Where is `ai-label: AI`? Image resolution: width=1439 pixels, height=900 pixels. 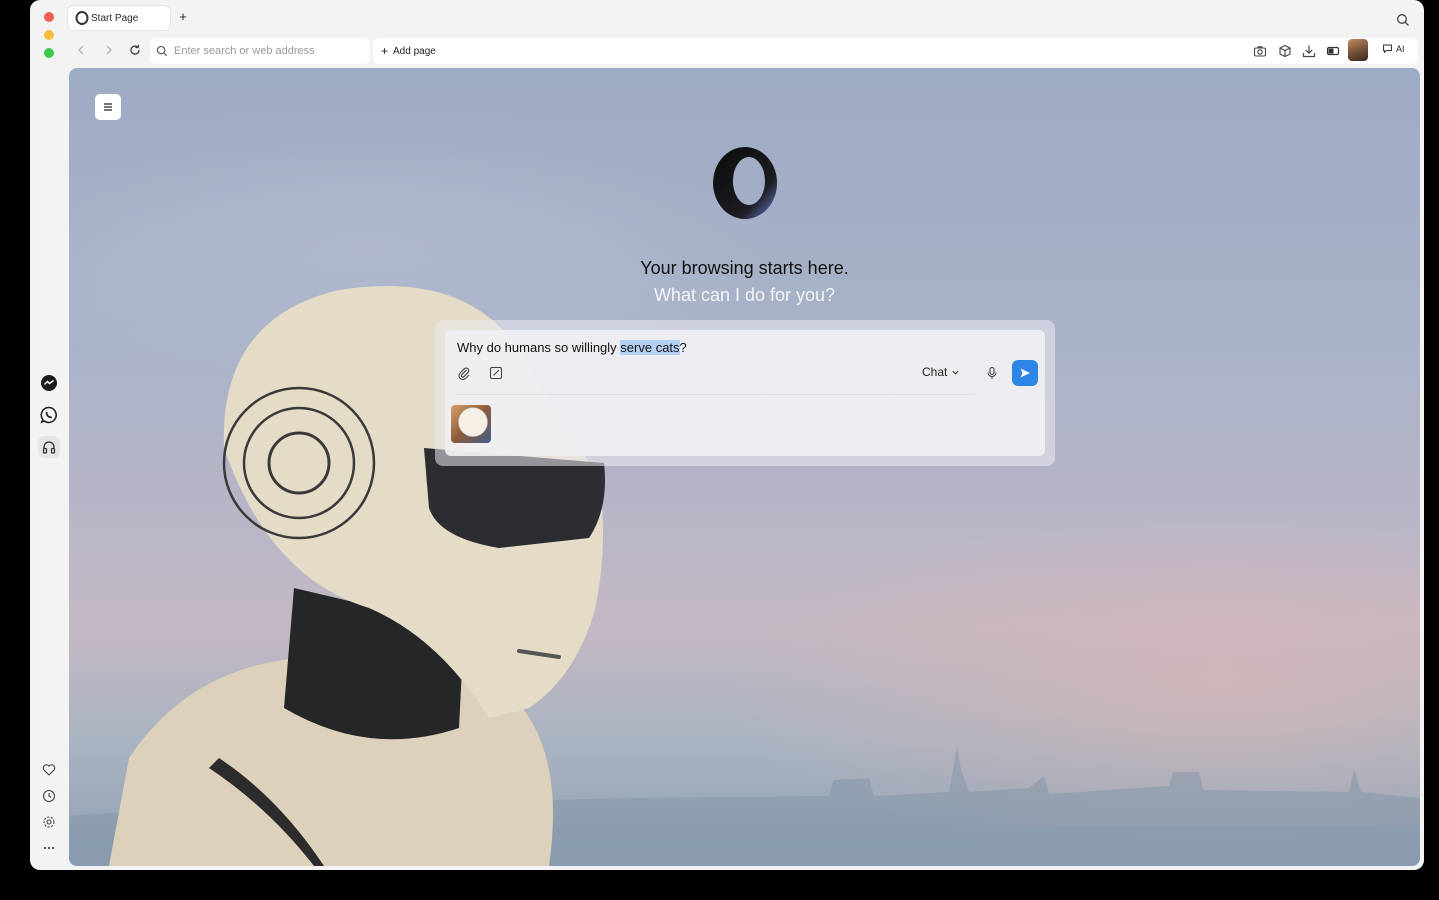
ai-label: AI is located at coordinates (1400, 48).